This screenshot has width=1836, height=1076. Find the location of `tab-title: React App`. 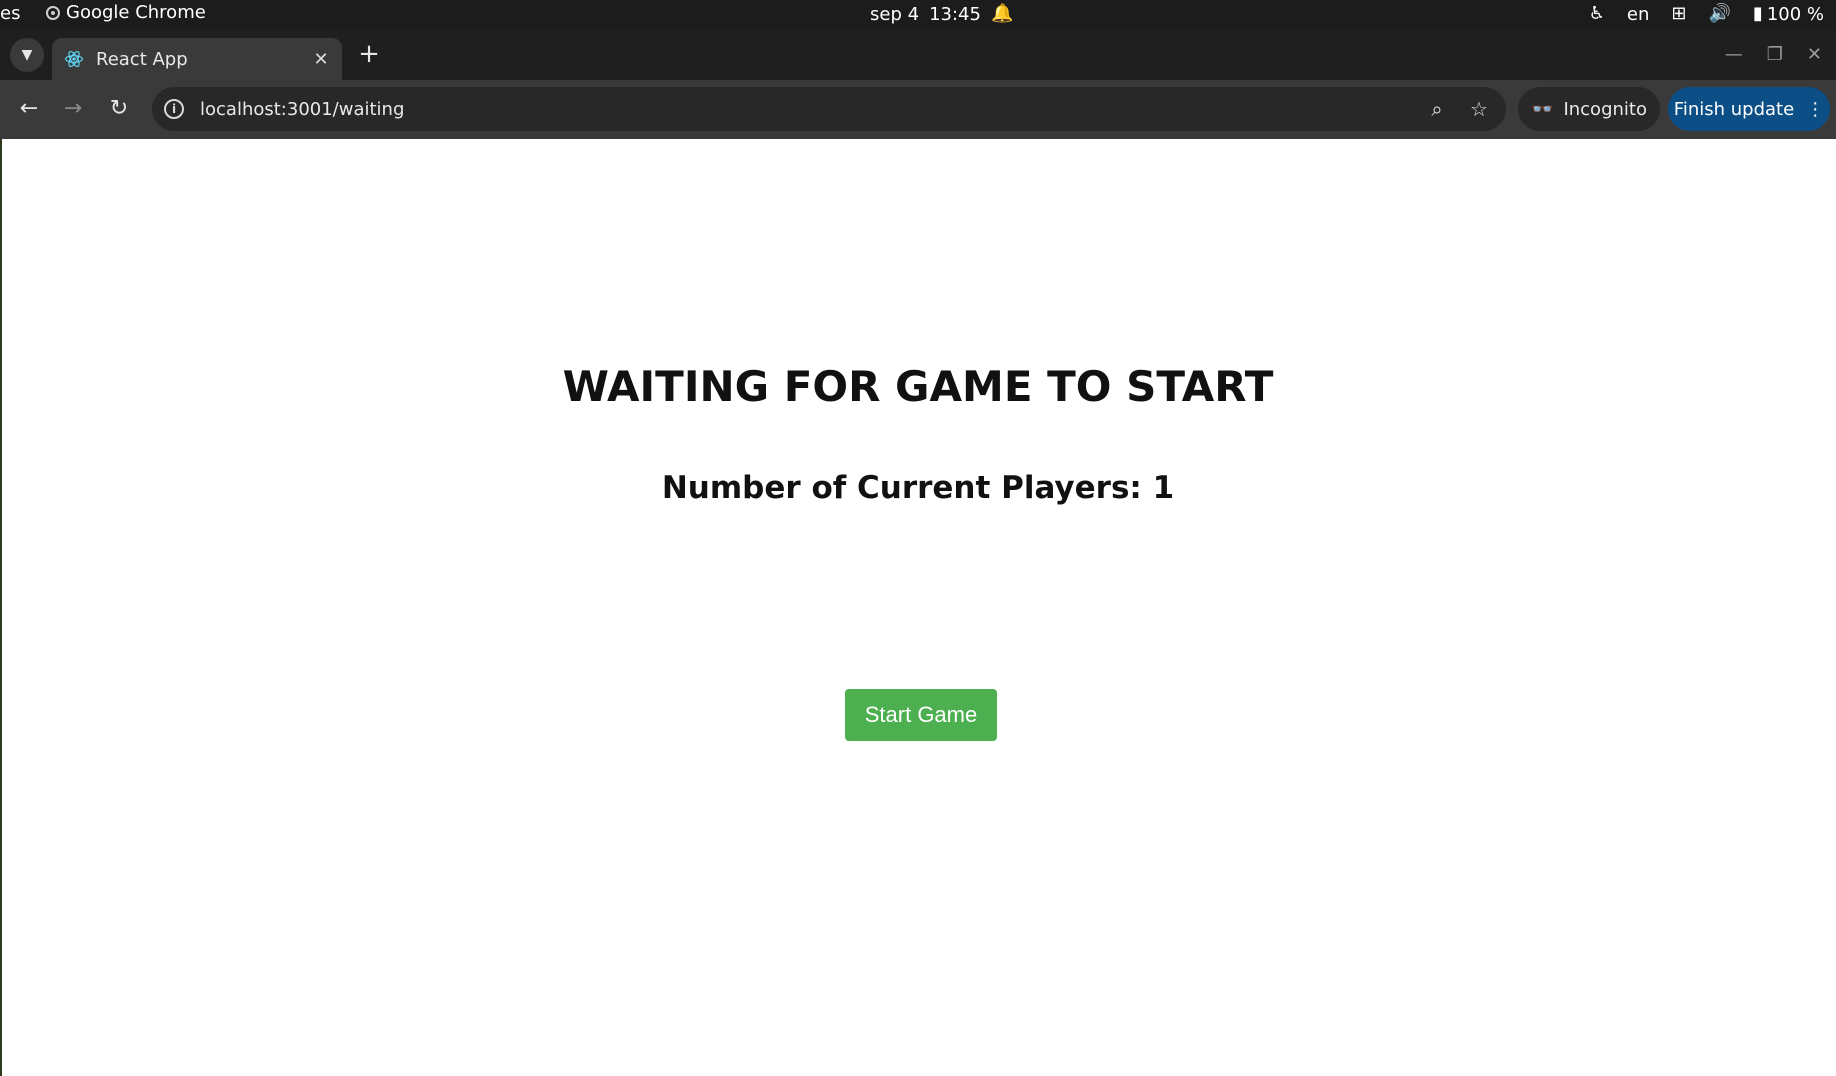

tab-title: React App is located at coordinates (142, 59).